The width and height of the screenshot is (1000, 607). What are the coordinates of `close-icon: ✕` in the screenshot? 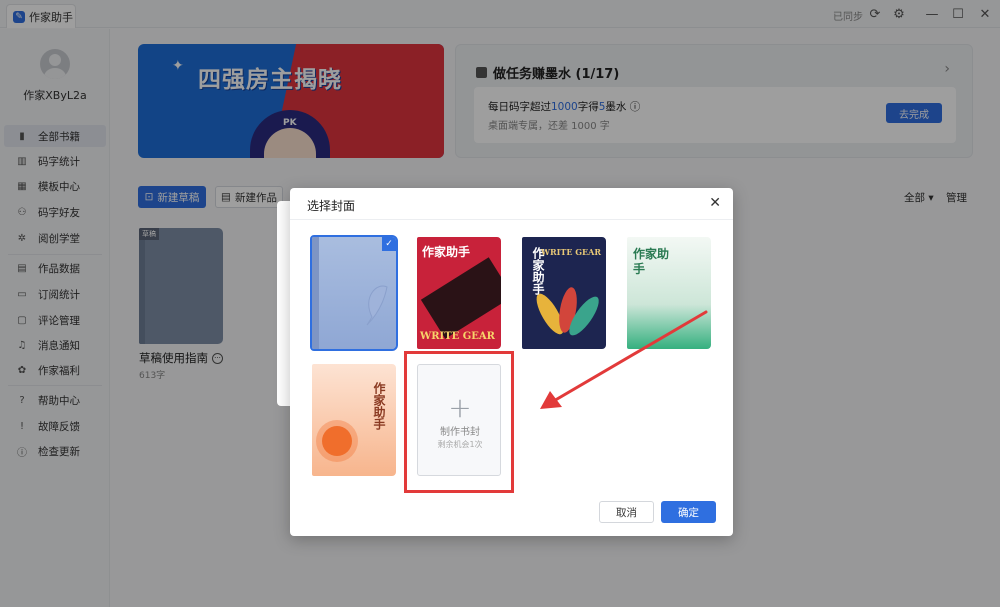 It's located at (715, 203).